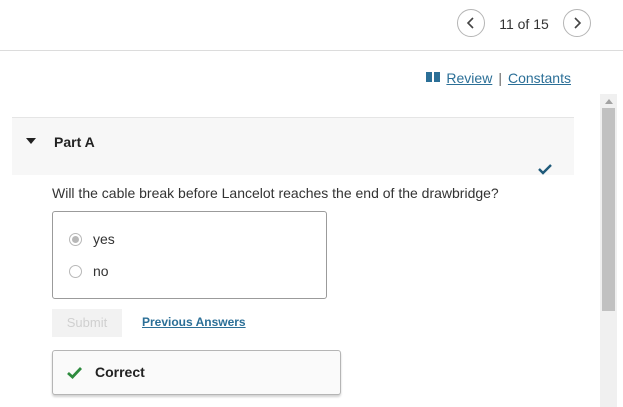 This screenshot has height=407, width=623. I want to click on top-navigation-bar: 11 of 15, so click(311, 25).